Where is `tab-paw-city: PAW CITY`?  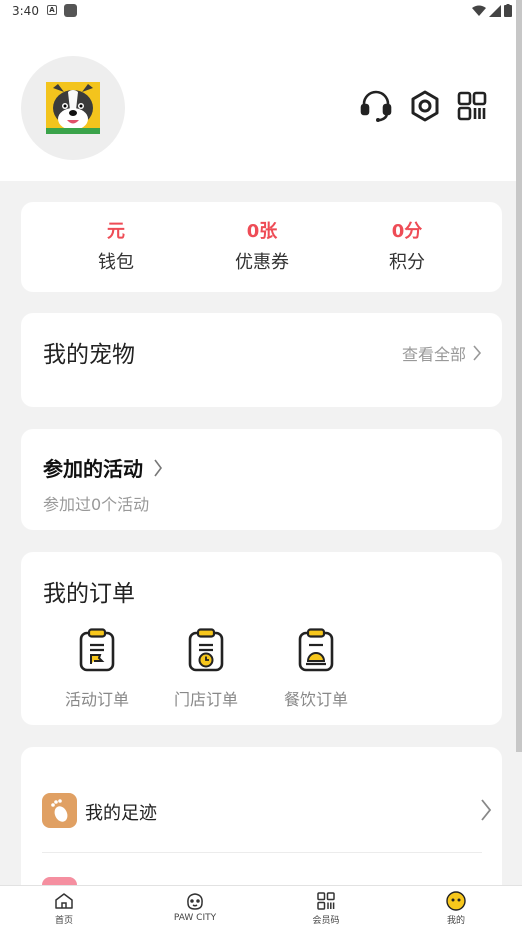
tab-paw-city: PAW CITY is located at coordinates (195, 907).